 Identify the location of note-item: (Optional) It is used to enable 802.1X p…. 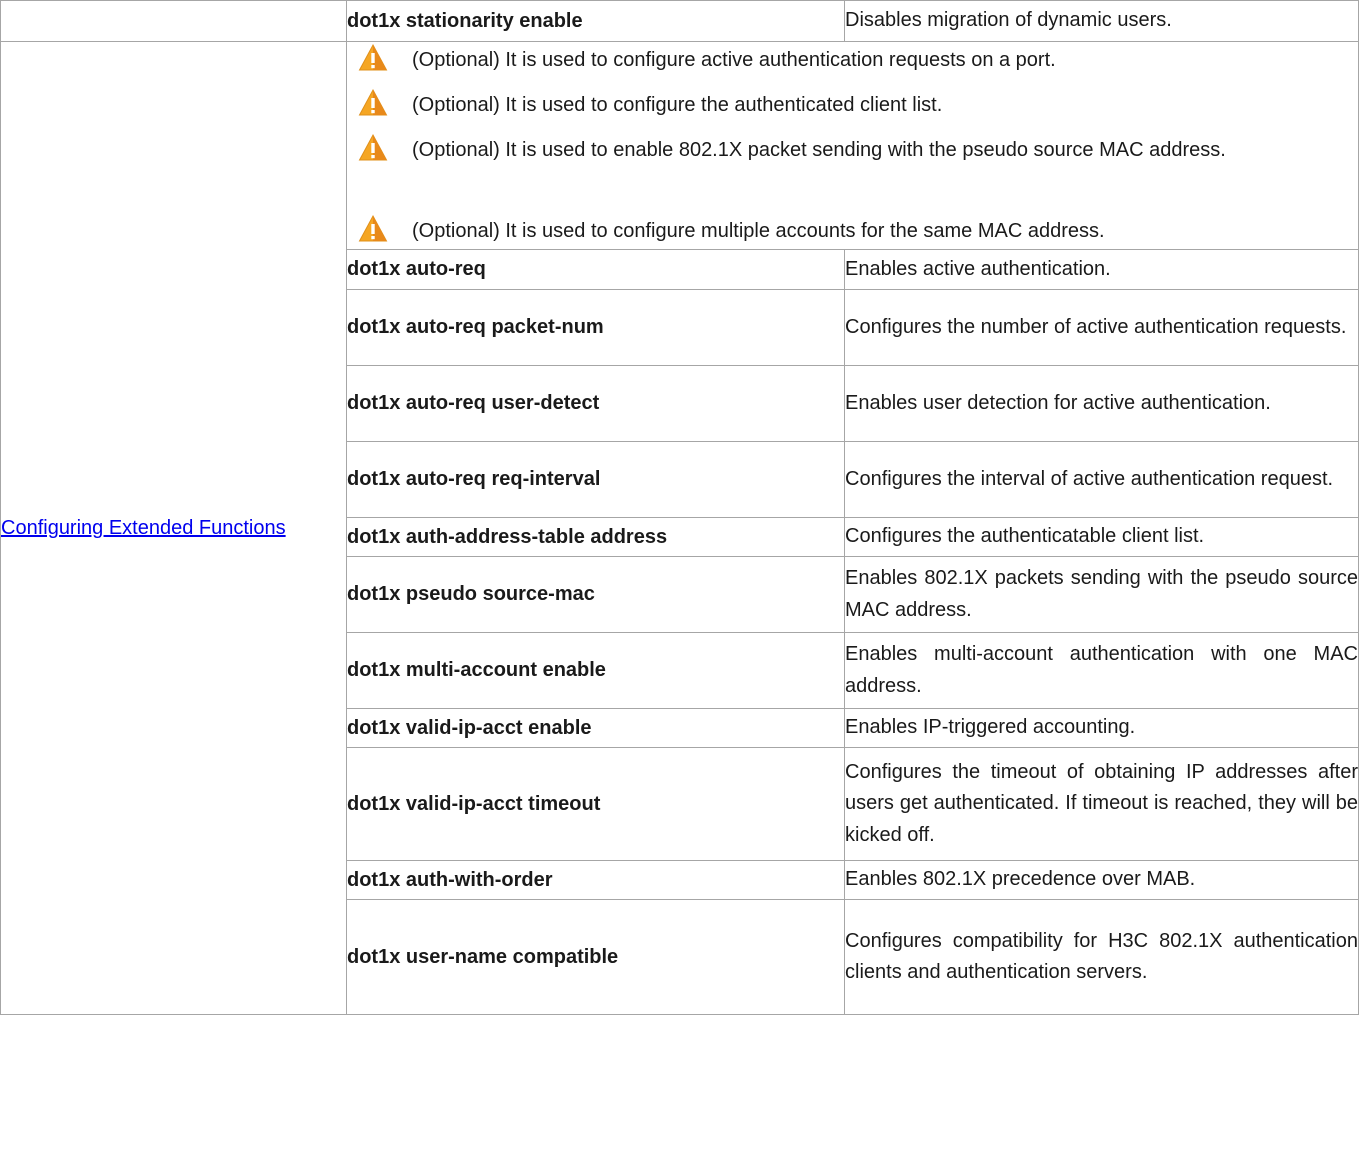
(852, 168).